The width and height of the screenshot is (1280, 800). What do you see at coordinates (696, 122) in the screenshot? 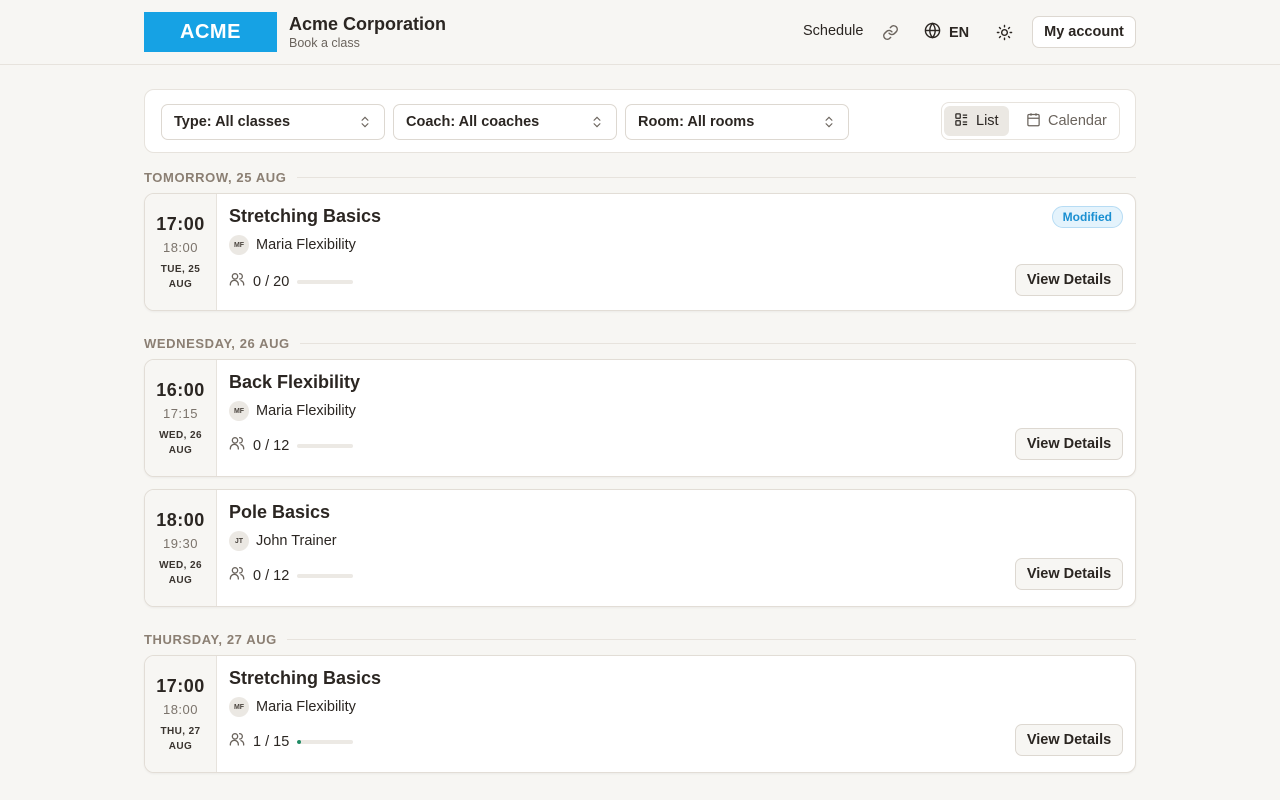
I see `room-filter-label: Room: All rooms` at bounding box center [696, 122].